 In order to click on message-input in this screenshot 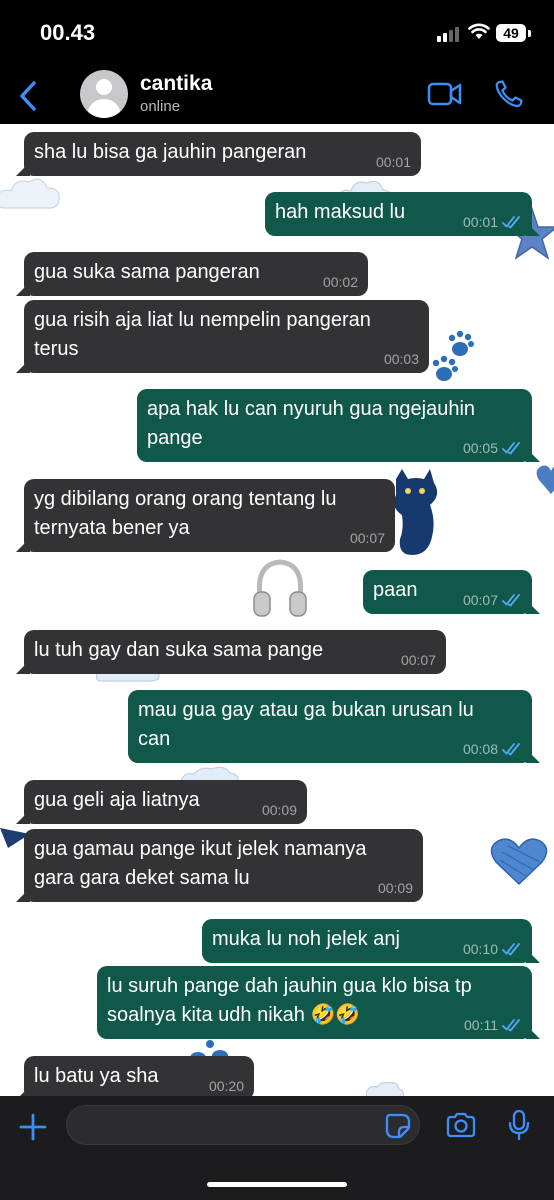, I will do `click(243, 1125)`.